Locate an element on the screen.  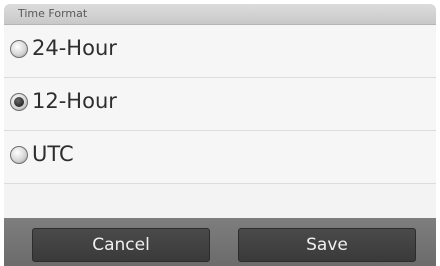
option-label: 12-Hour is located at coordinates (74, 101).